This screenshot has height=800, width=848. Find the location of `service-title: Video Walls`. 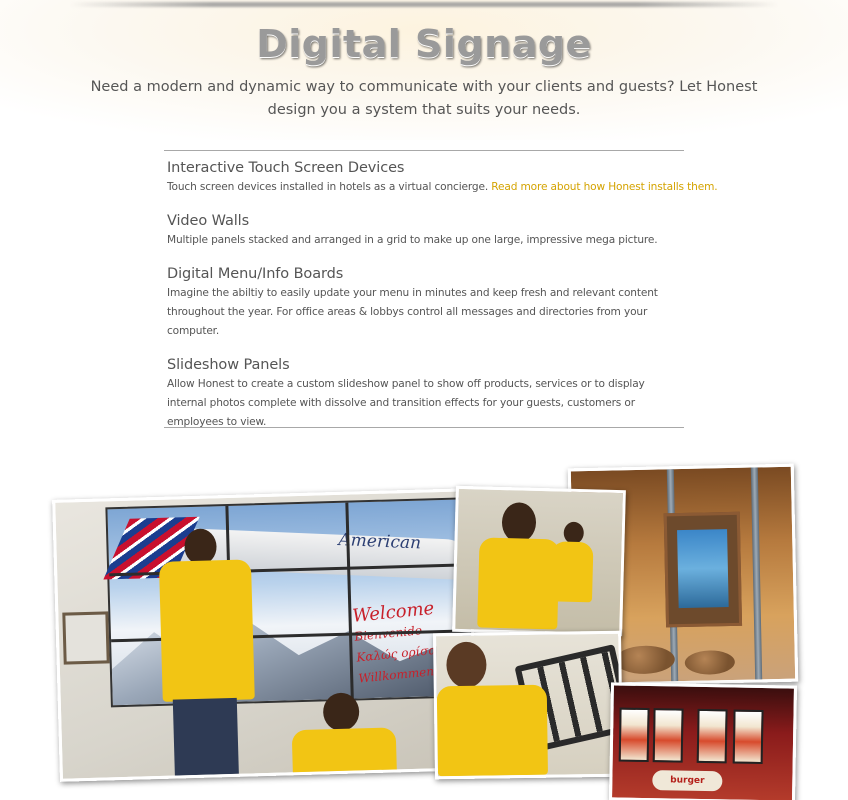

service-title: Video Walls is located at coordinates (208, 221).